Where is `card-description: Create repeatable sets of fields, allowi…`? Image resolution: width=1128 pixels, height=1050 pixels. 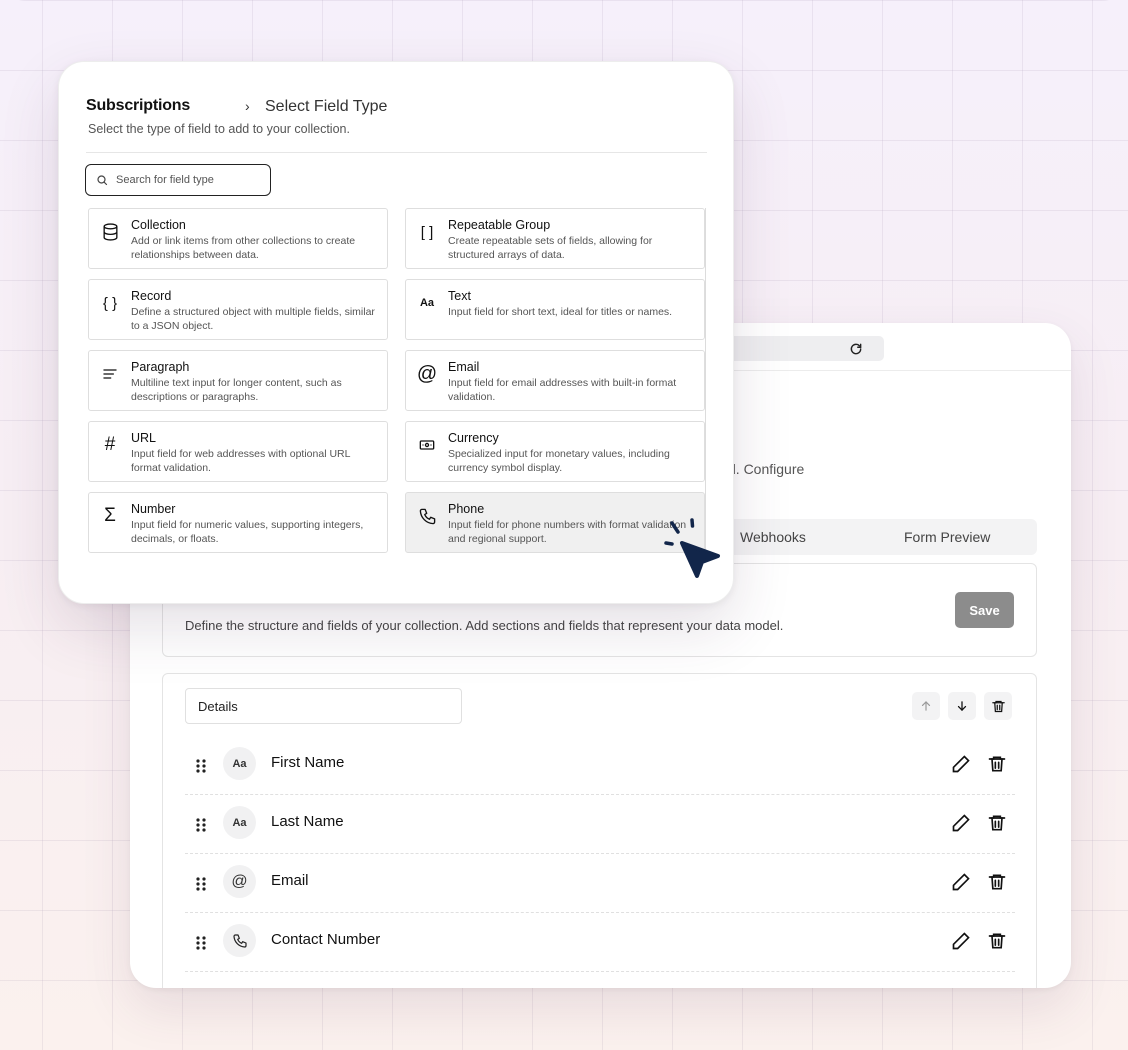 card-description: Create repeatable sets of fields, allowi… is located at coordinates (550, 248).